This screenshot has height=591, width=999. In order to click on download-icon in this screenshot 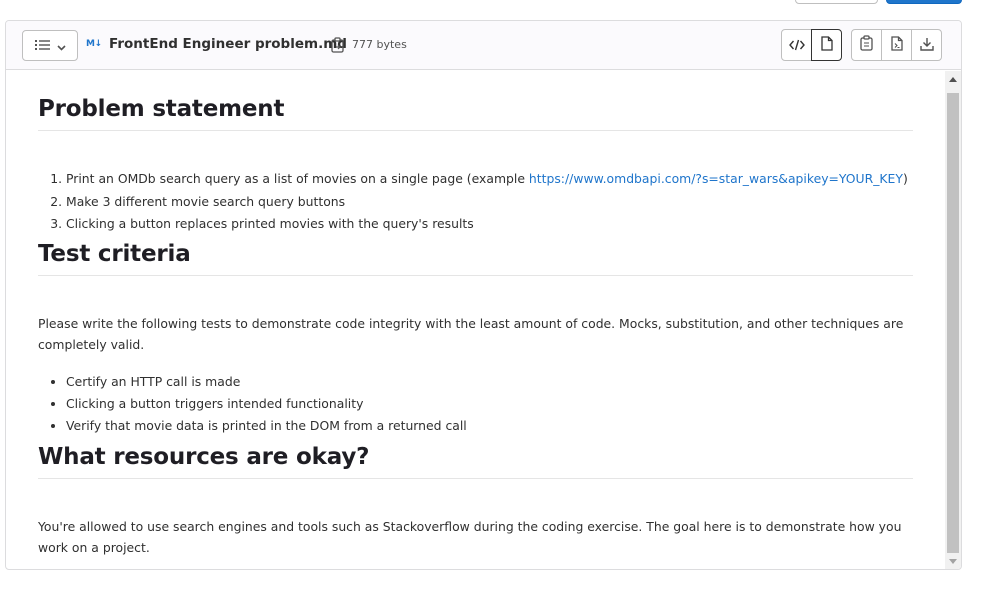, I will do `click(926, 45)`.